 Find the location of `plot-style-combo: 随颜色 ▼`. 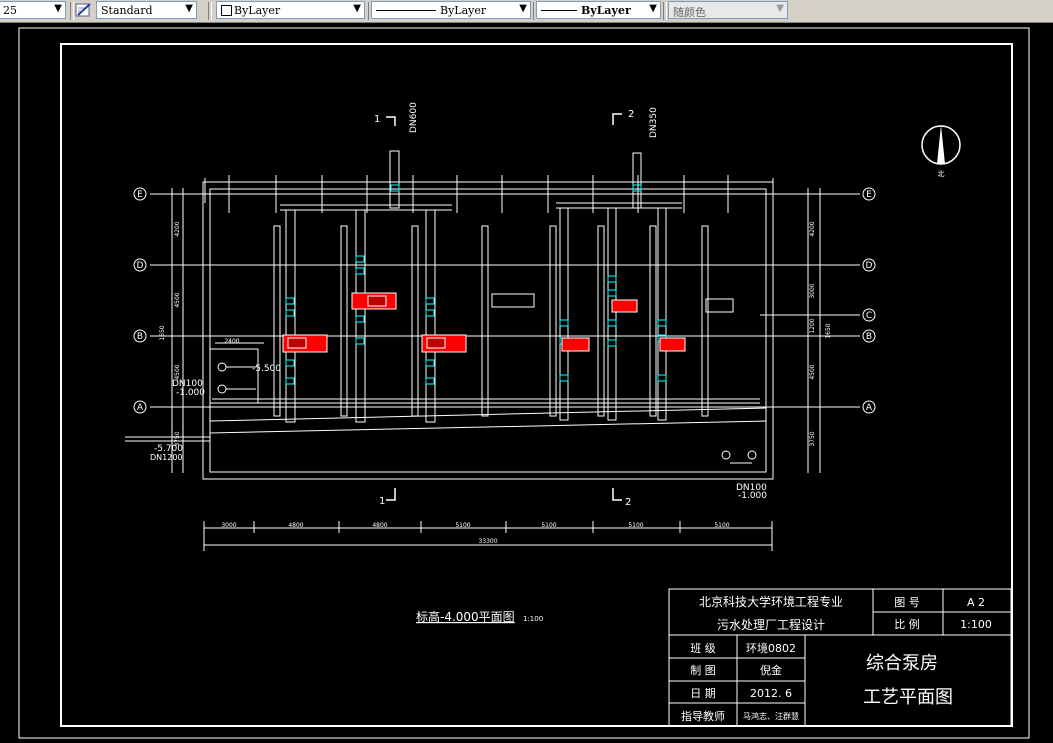

plot-style-combo: 随颜色 ▼ is located at coordinates (728, 10).